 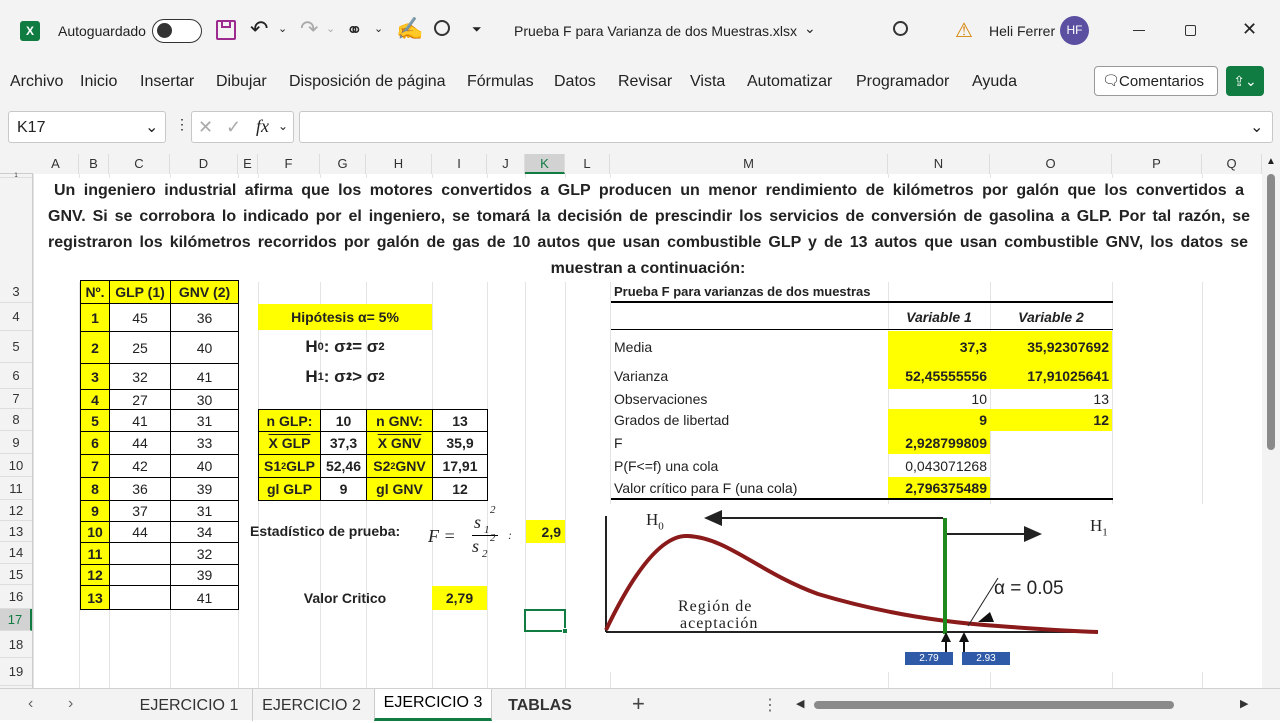 I want to click on draw-icon: ✍, so click(x=409, y=29).